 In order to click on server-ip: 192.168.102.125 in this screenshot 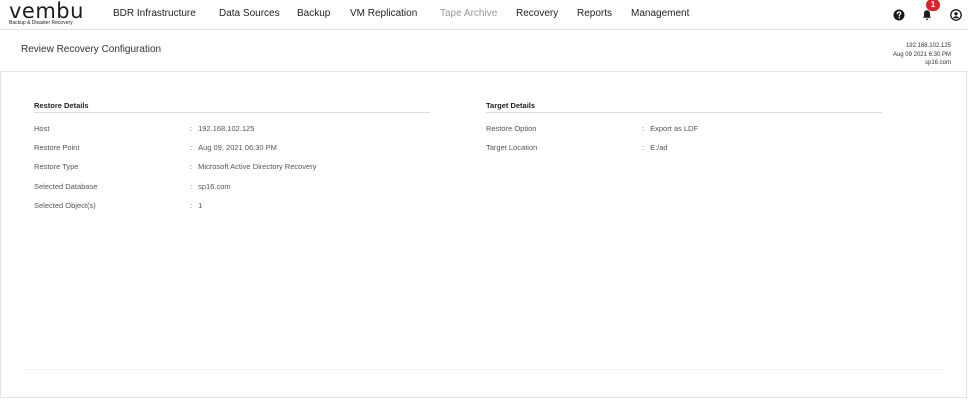, I will do `click(928, 46)`.